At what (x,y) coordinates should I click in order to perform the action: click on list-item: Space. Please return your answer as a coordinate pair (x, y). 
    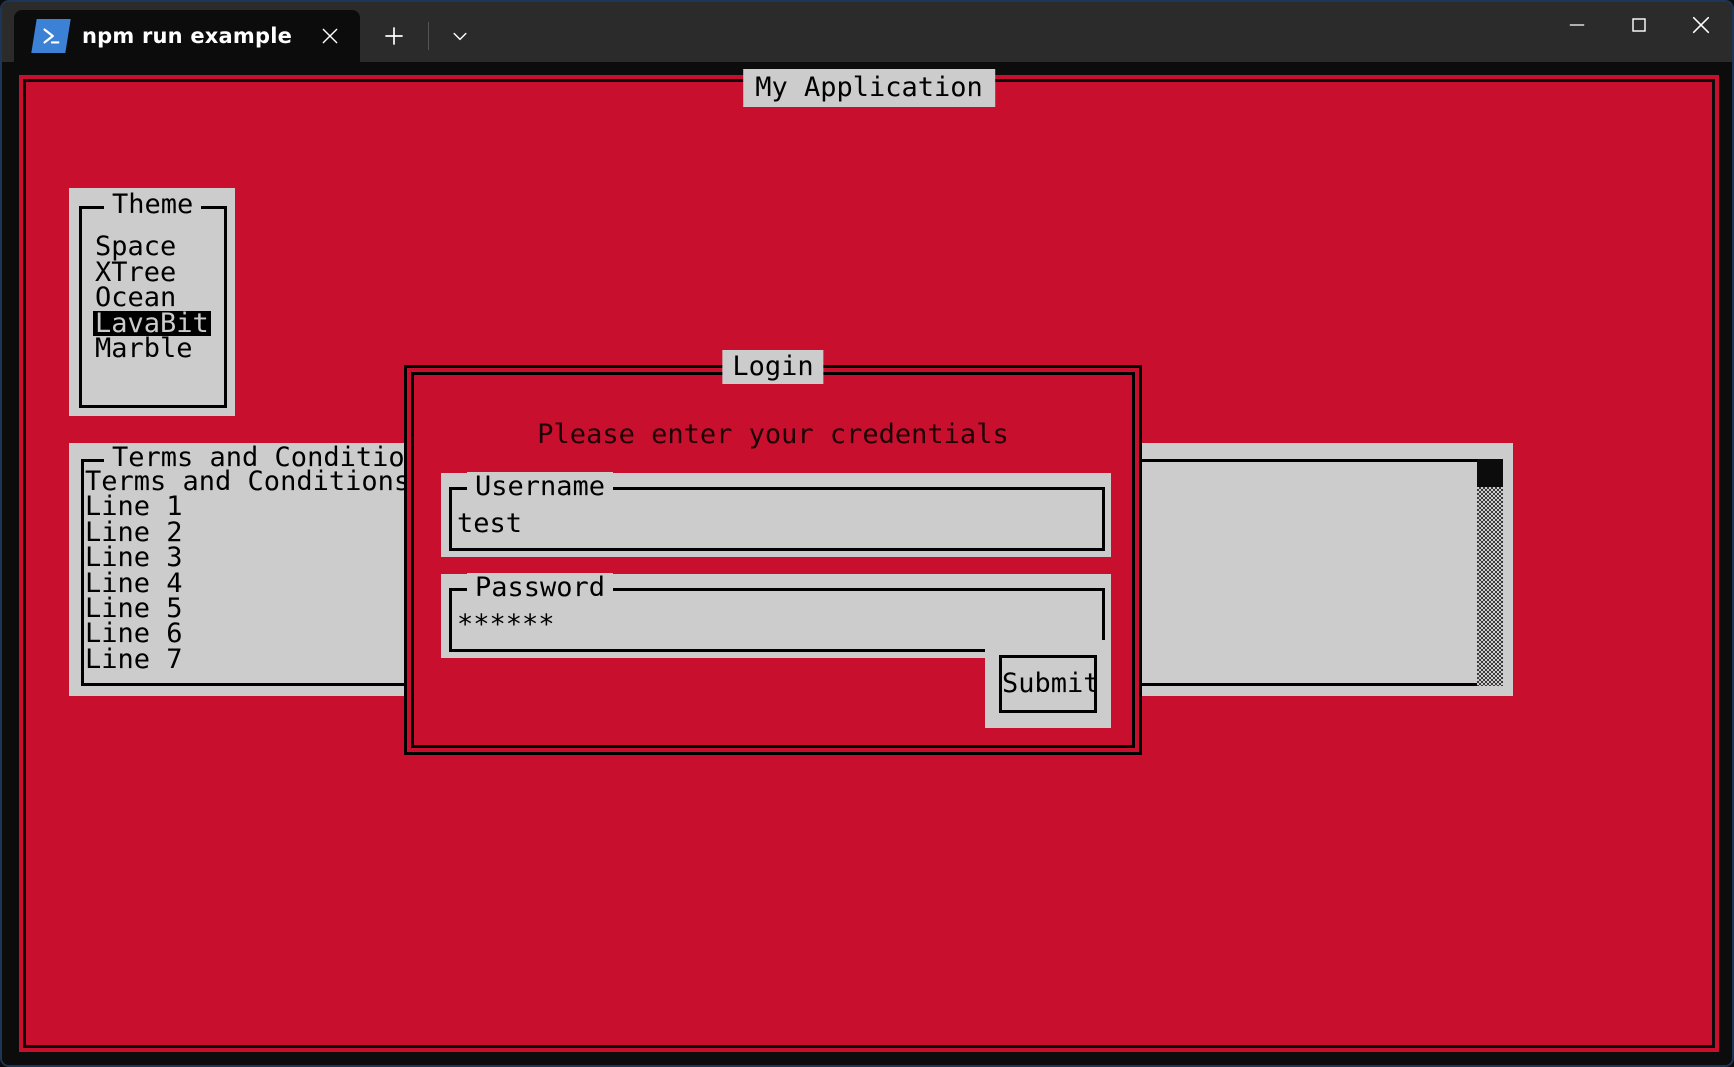
    Looking at the image, I should click on (135, 246).